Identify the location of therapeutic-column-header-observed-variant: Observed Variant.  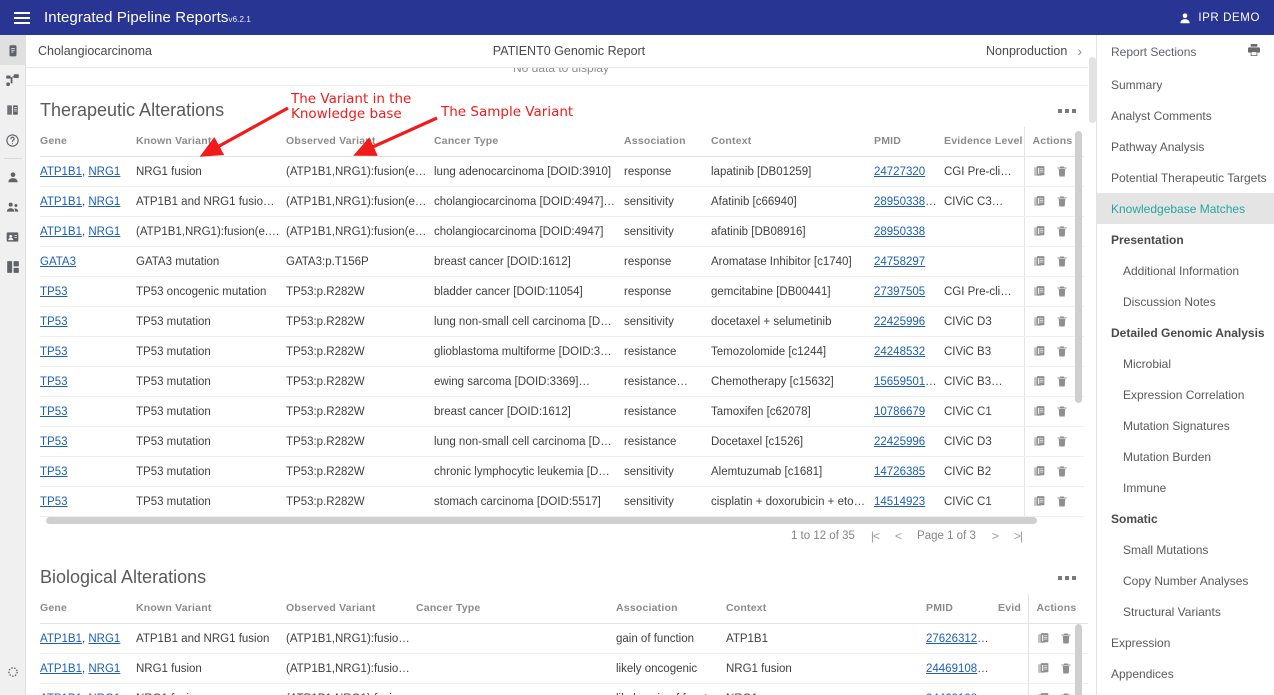
(360, 142).